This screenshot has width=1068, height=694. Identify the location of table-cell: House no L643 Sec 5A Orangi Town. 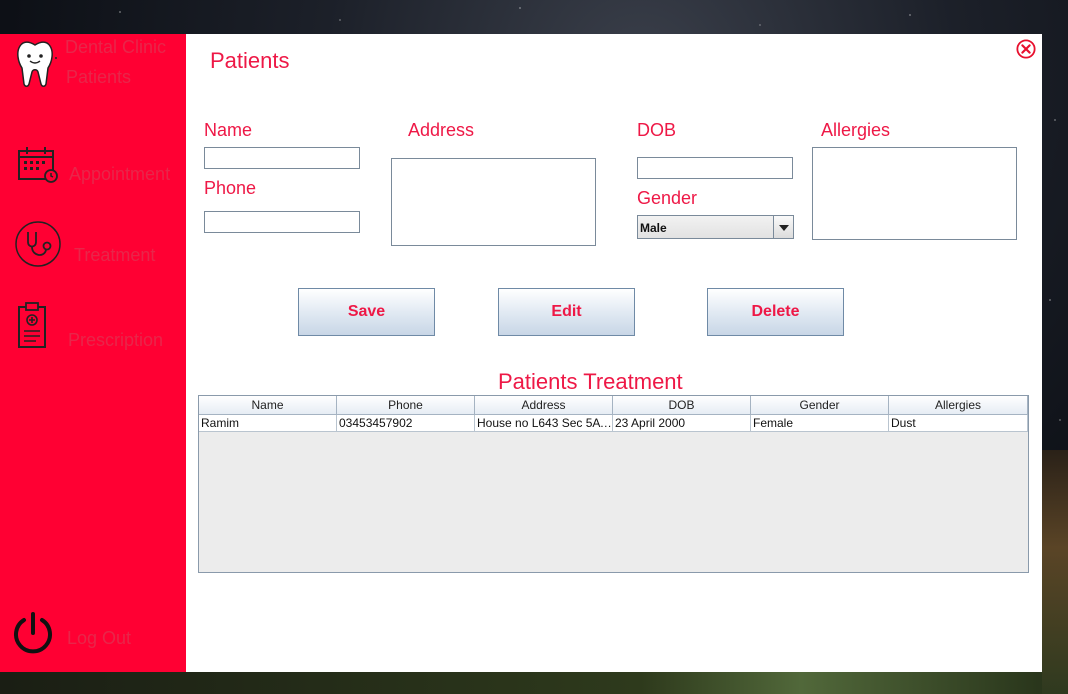
(544, 423).